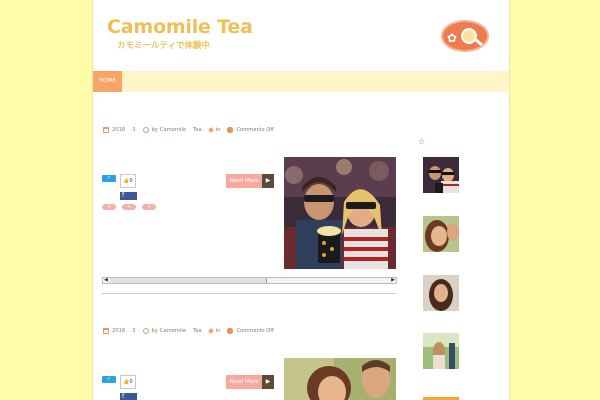  Describe the element at coordinates (249, 293) in the screenshot. I see `post-divider` at that location.